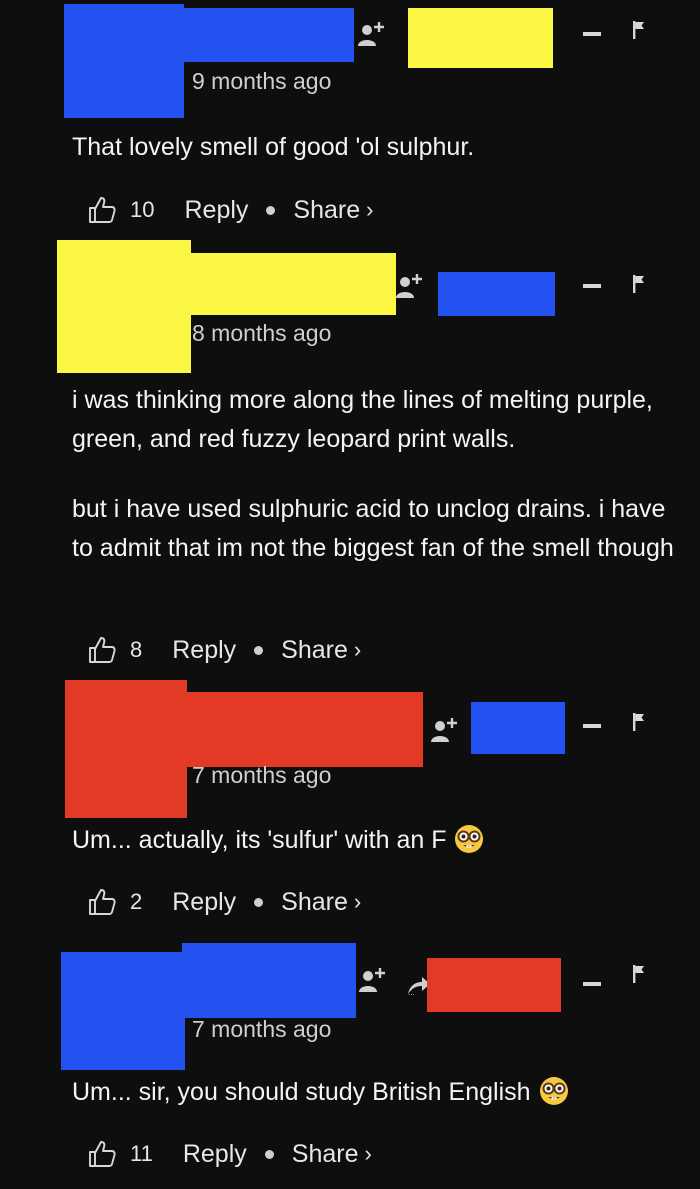  Describe the element at coordinates (142, 209) in the screenshot. I see `like-count: 10` at that location.